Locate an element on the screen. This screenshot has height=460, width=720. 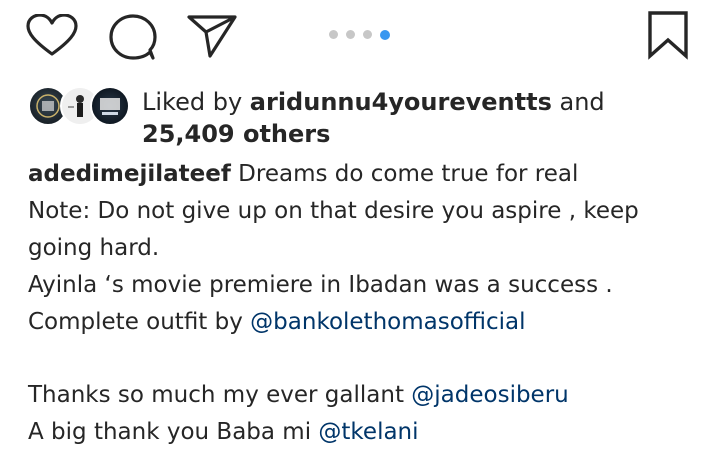
likes-count: 25,409 others is located at coordinates (236, 134).